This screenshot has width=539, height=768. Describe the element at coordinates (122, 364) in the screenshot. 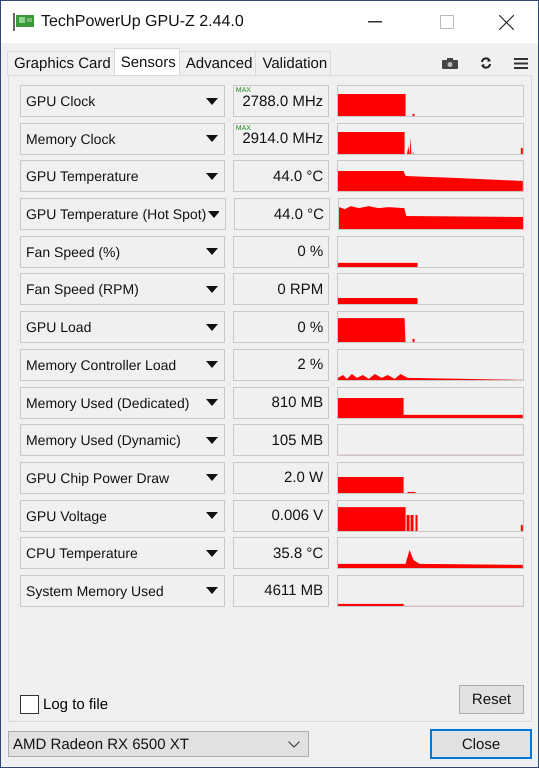

I see `sensor-dropdown: Memory Controller Load` at that location.